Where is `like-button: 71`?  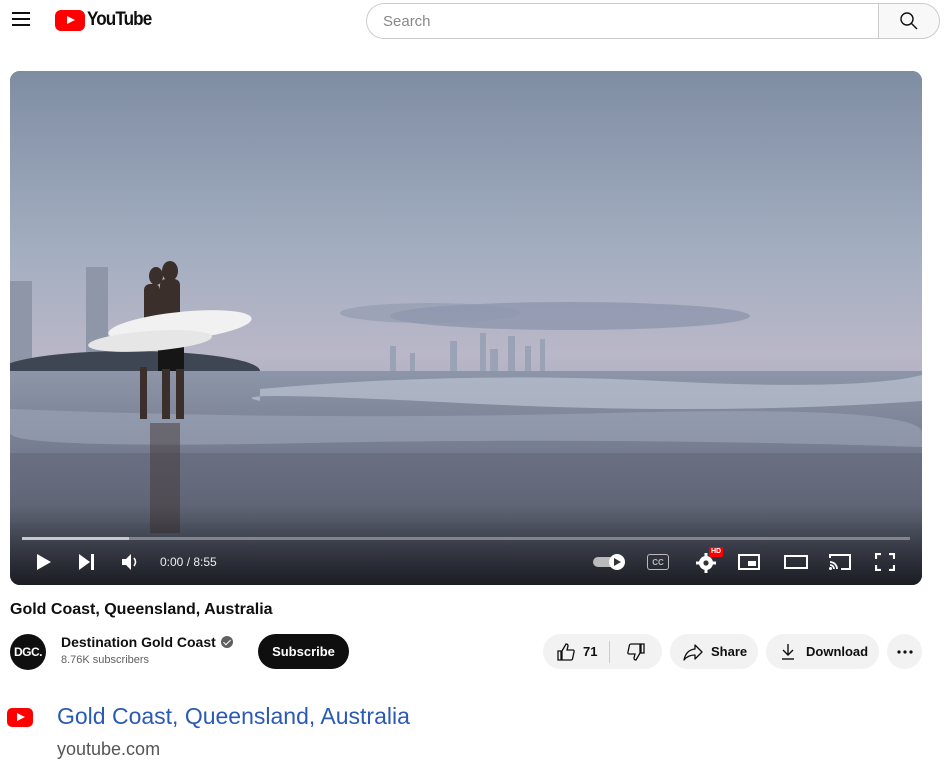 like-button: 71 is located at coordinates (576, 651).